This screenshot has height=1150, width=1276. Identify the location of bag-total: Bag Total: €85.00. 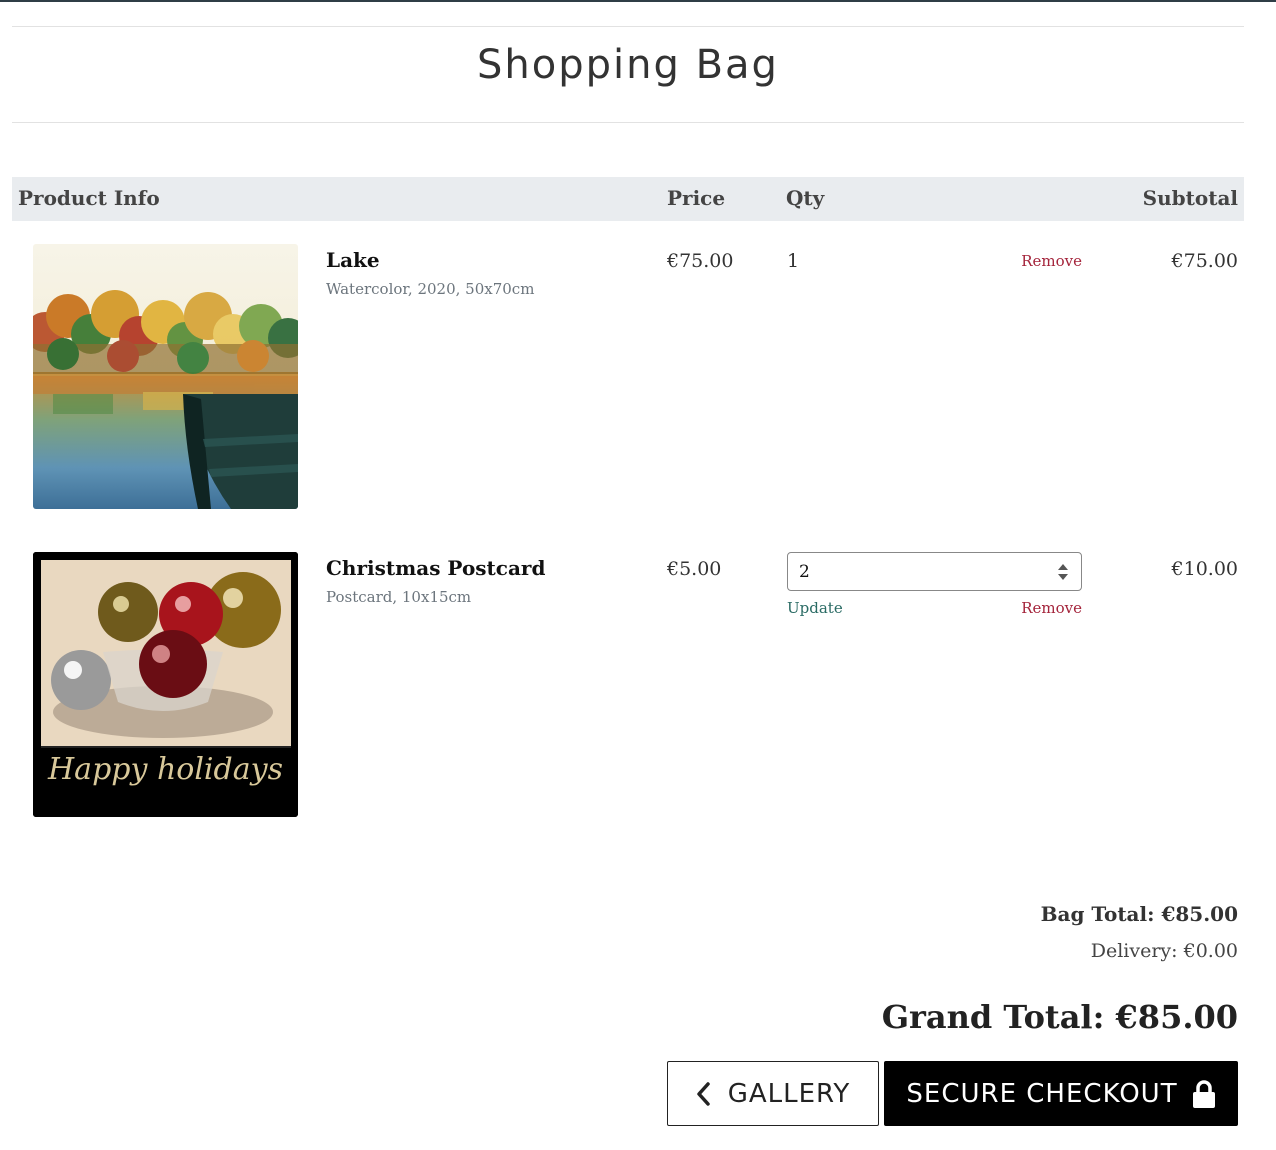
(1139, 914).